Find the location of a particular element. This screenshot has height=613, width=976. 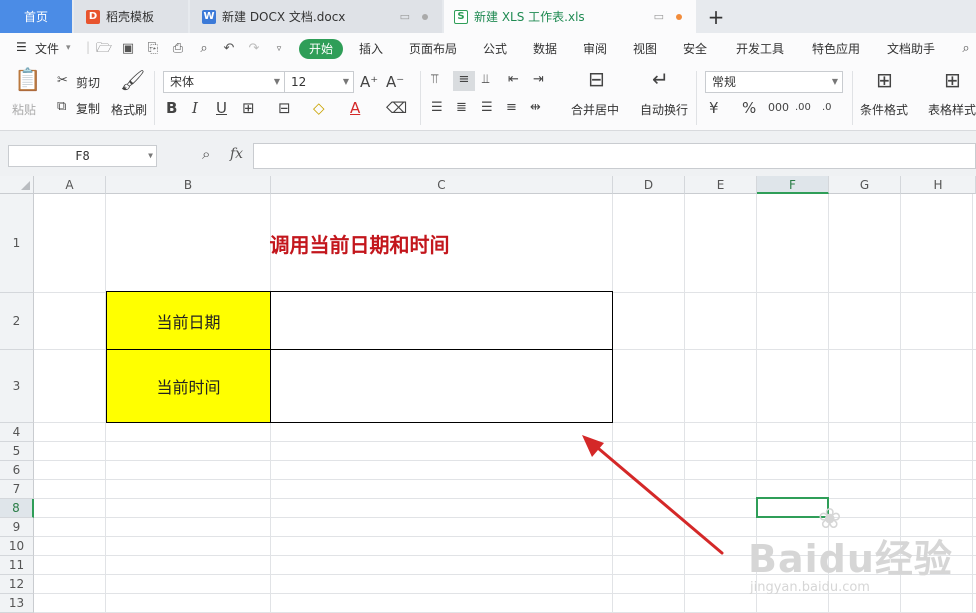

cut-button: 剪切 is located at coordinates (88, 82).